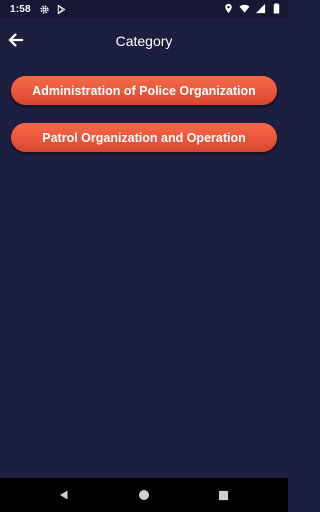 The height and width of the screenshot is (512, 320). I want to click on play-store-icon, so click(61, 9).